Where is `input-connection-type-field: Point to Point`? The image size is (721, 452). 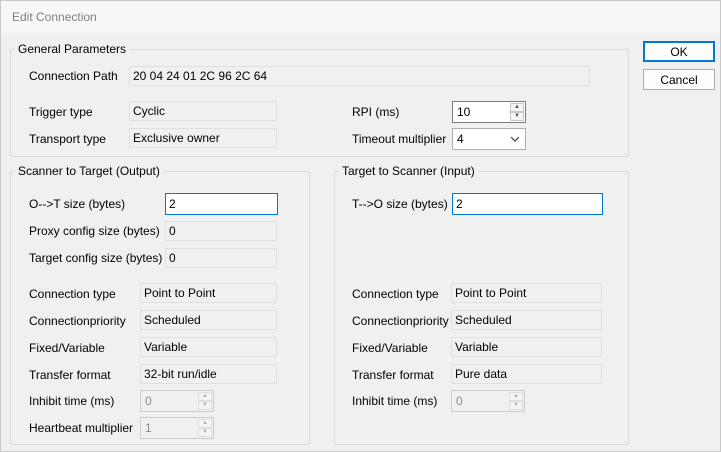 input-connection-type-field: Point to Point is located at coordinates (526, 293).